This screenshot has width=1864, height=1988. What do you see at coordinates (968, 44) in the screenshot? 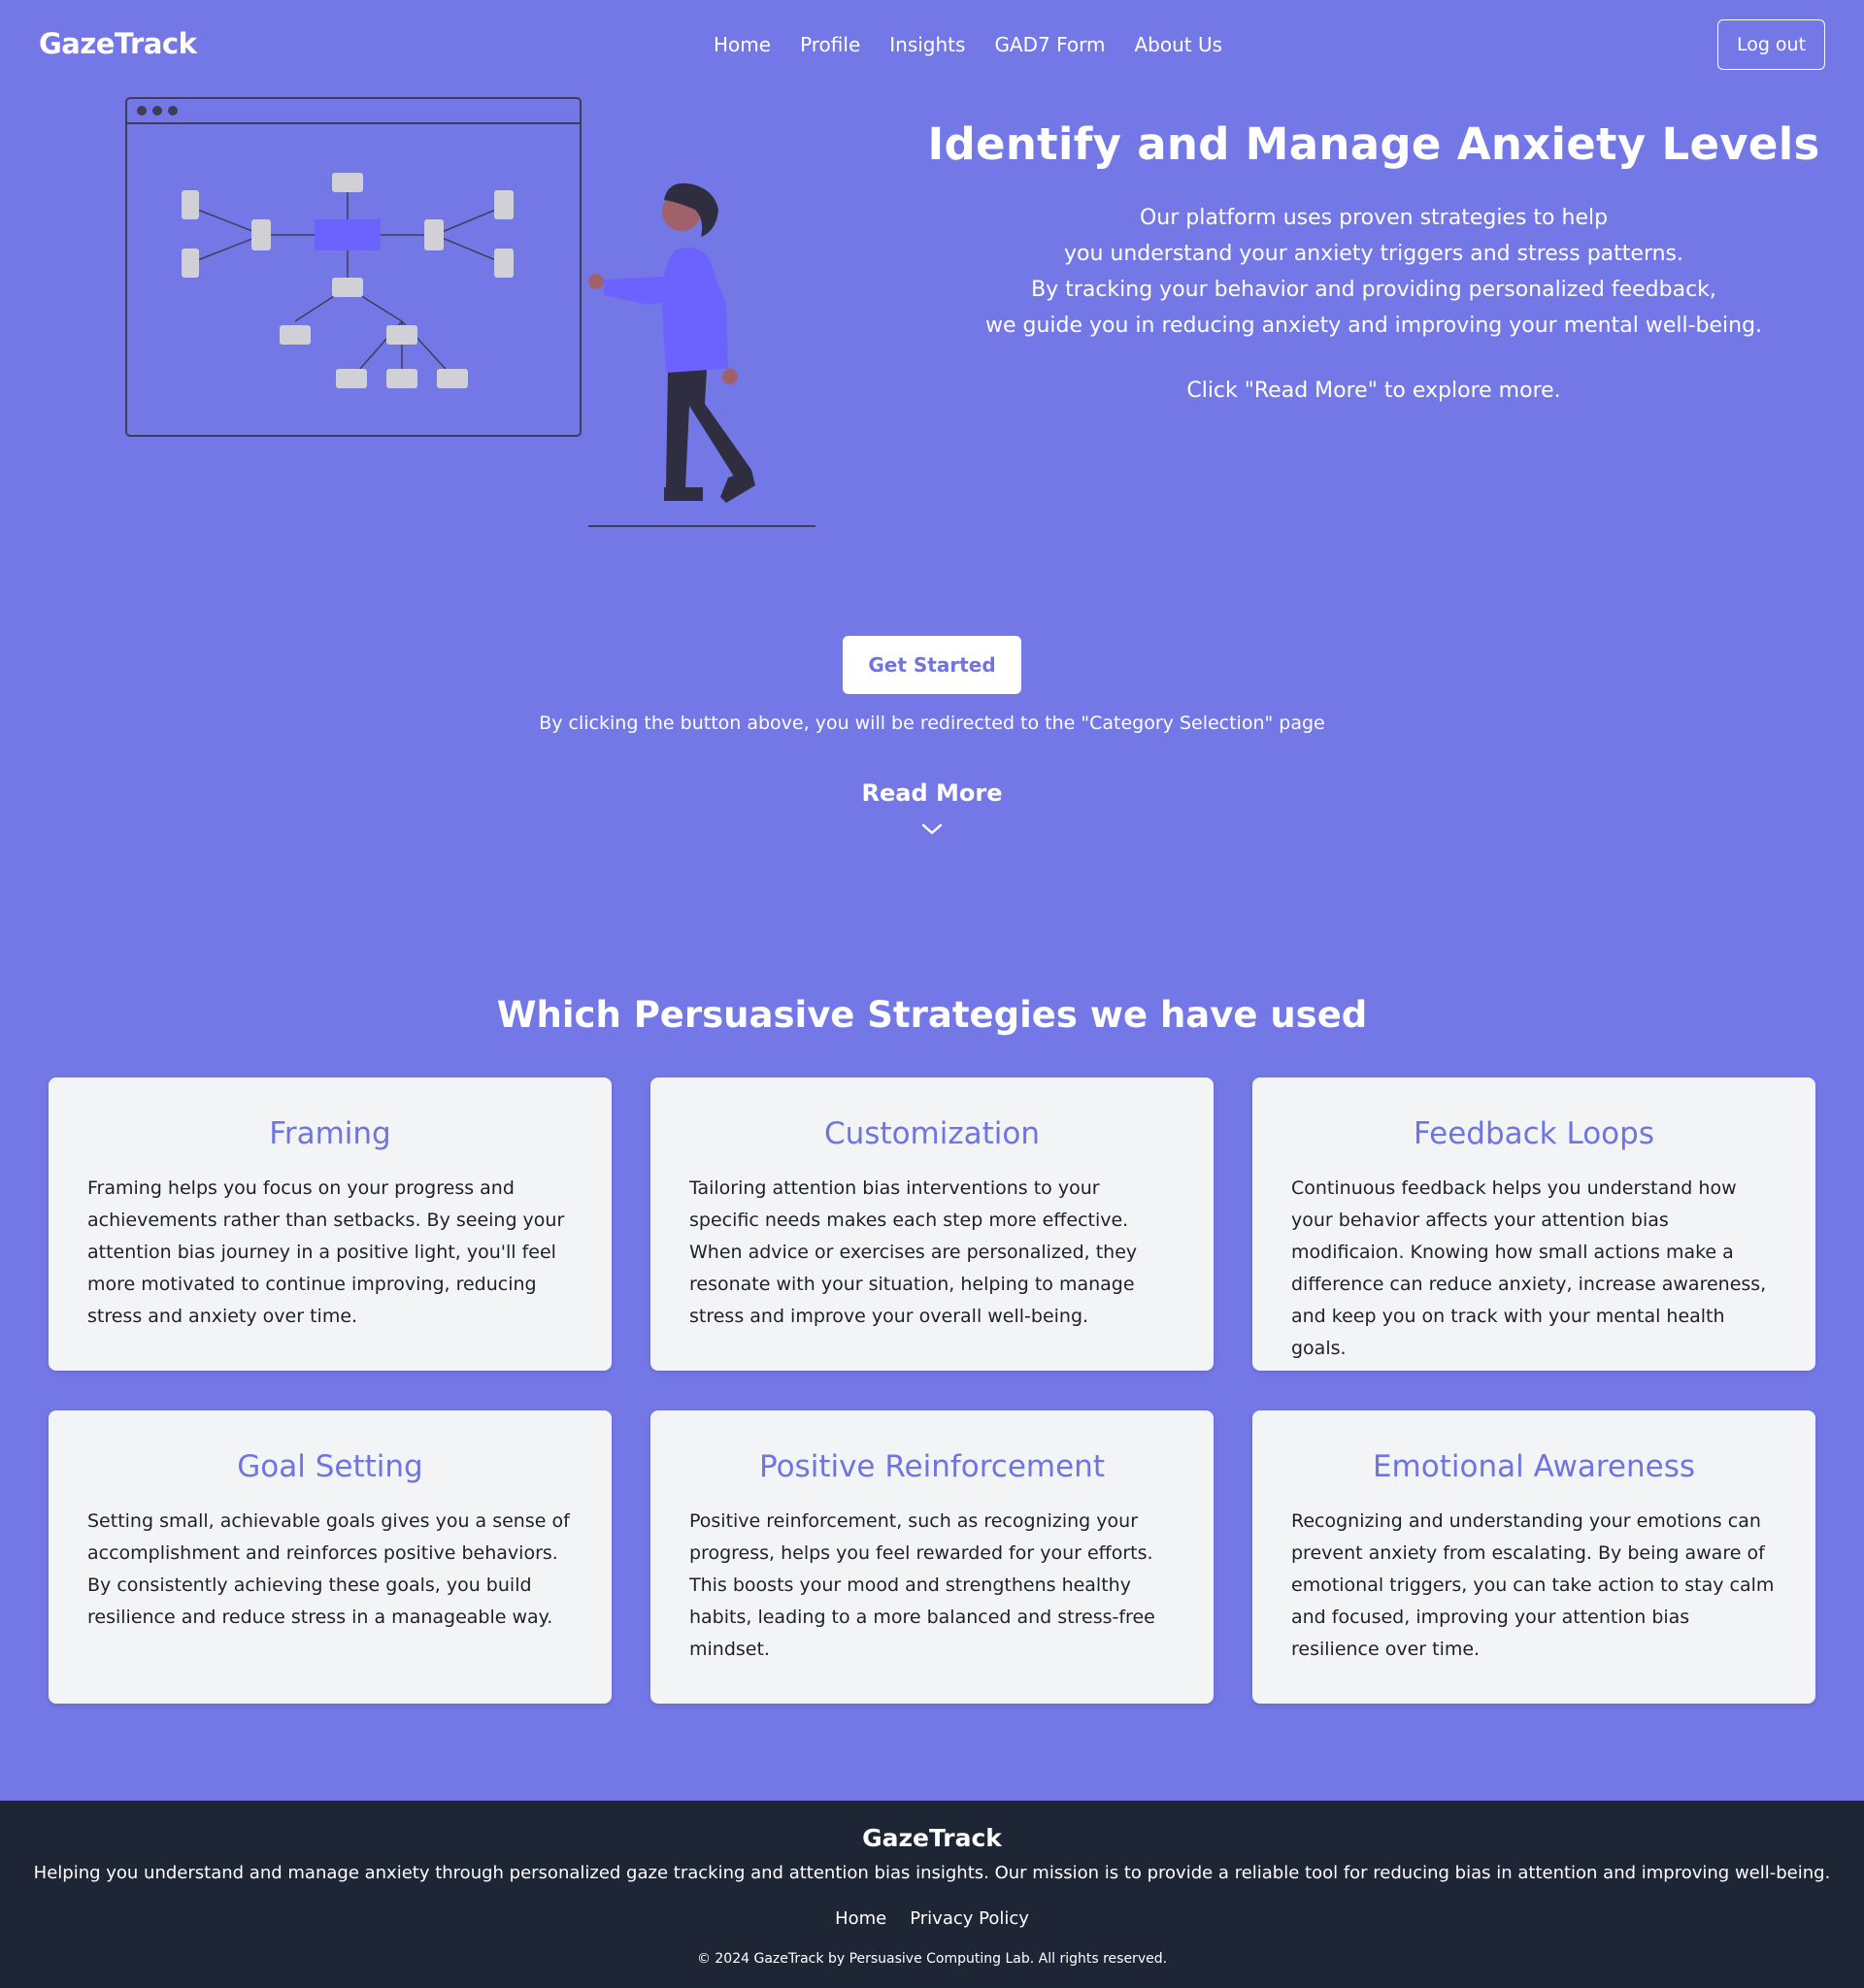
I see `nav-links: Home Profile Insights GAD7 Form About Us` at bounding box center [968, 44].